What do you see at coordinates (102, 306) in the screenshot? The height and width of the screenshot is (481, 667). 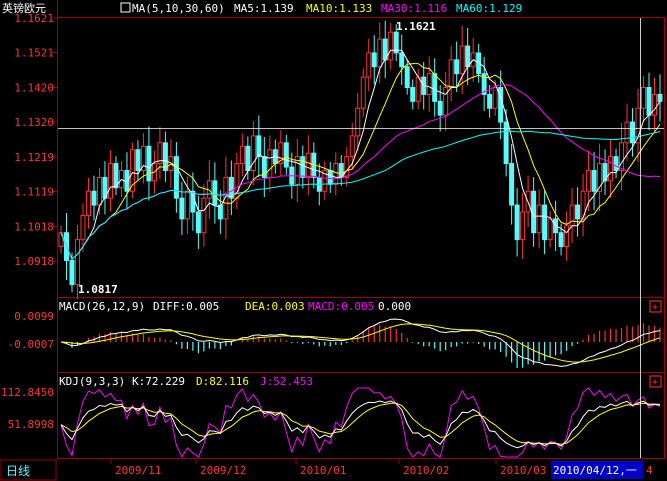 I see `macd-indicator-label: MACD(26,12,9)` at bounding box center [102, 306].